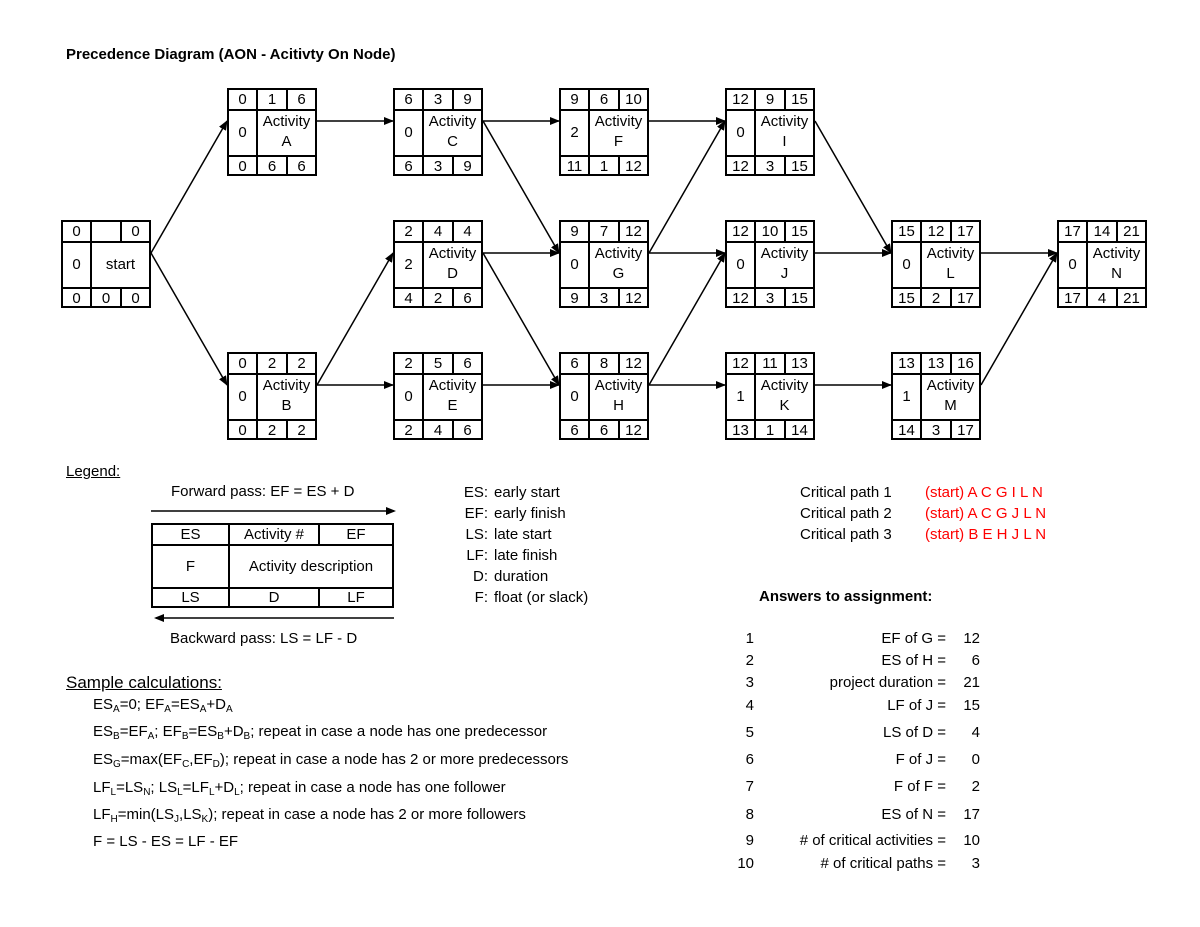  Describe the element at coordinates (521, 576) in the screenshot. I see `definition-text: duration` at that location.